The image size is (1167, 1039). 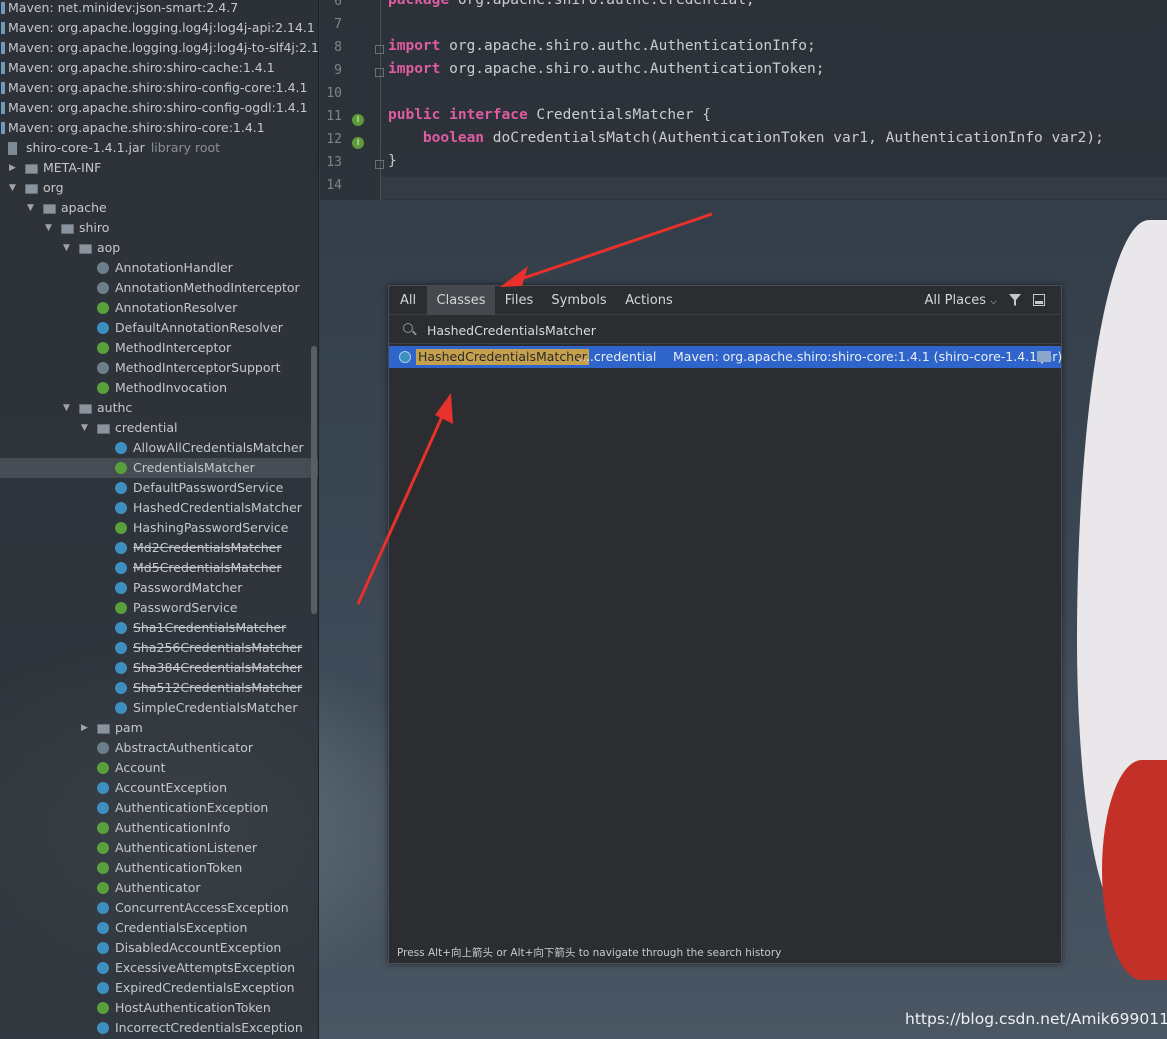 What do you see at coordinates (774, 188) in the screenshot?
I see `current-line-highlight` at bounding box center [774, 188].